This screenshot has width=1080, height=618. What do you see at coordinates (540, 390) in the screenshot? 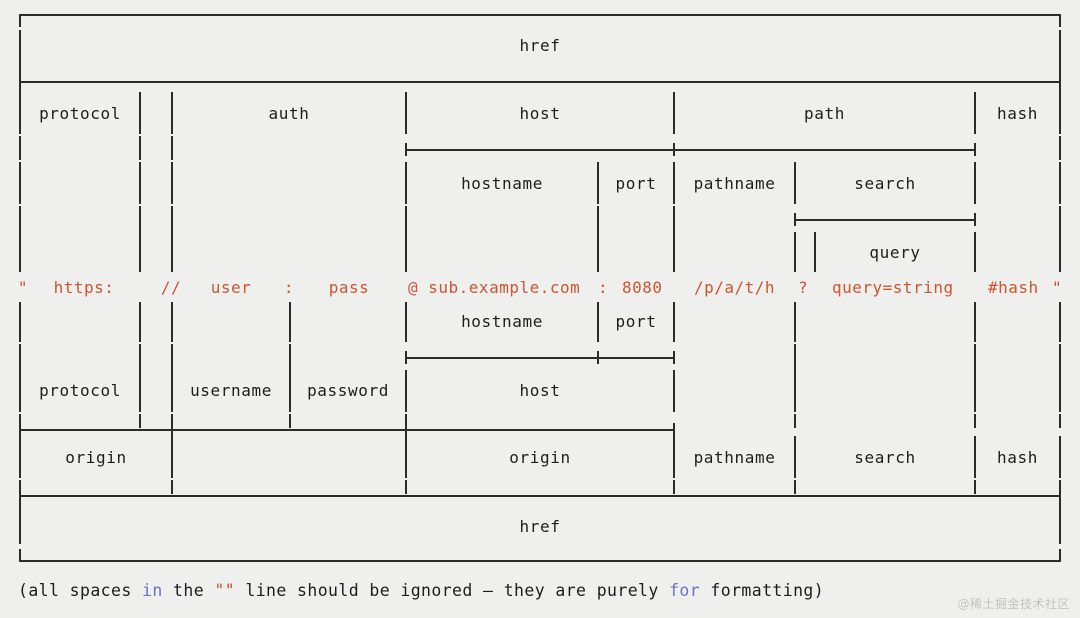
I see `label-host-bottom: host` at bounding box center [540, 390].